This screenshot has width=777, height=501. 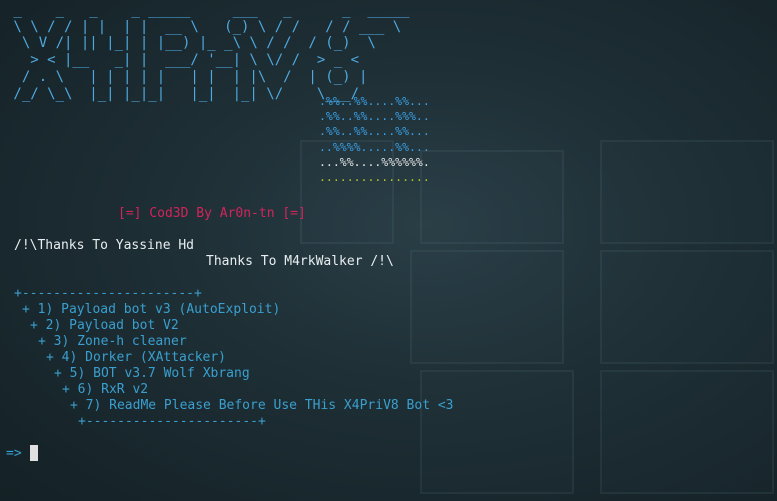 I want to click on command-prompt: =>, so click(x=14, y=453).